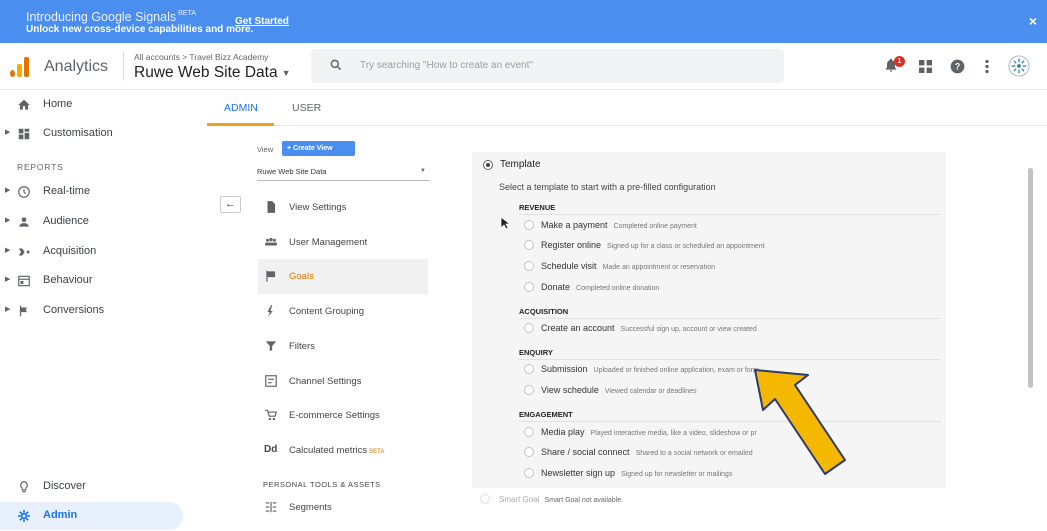 Image resolution: width=1047 pixels, height=531 pixels. I want to click on create-view-button: + Create View, so click(318, 148).